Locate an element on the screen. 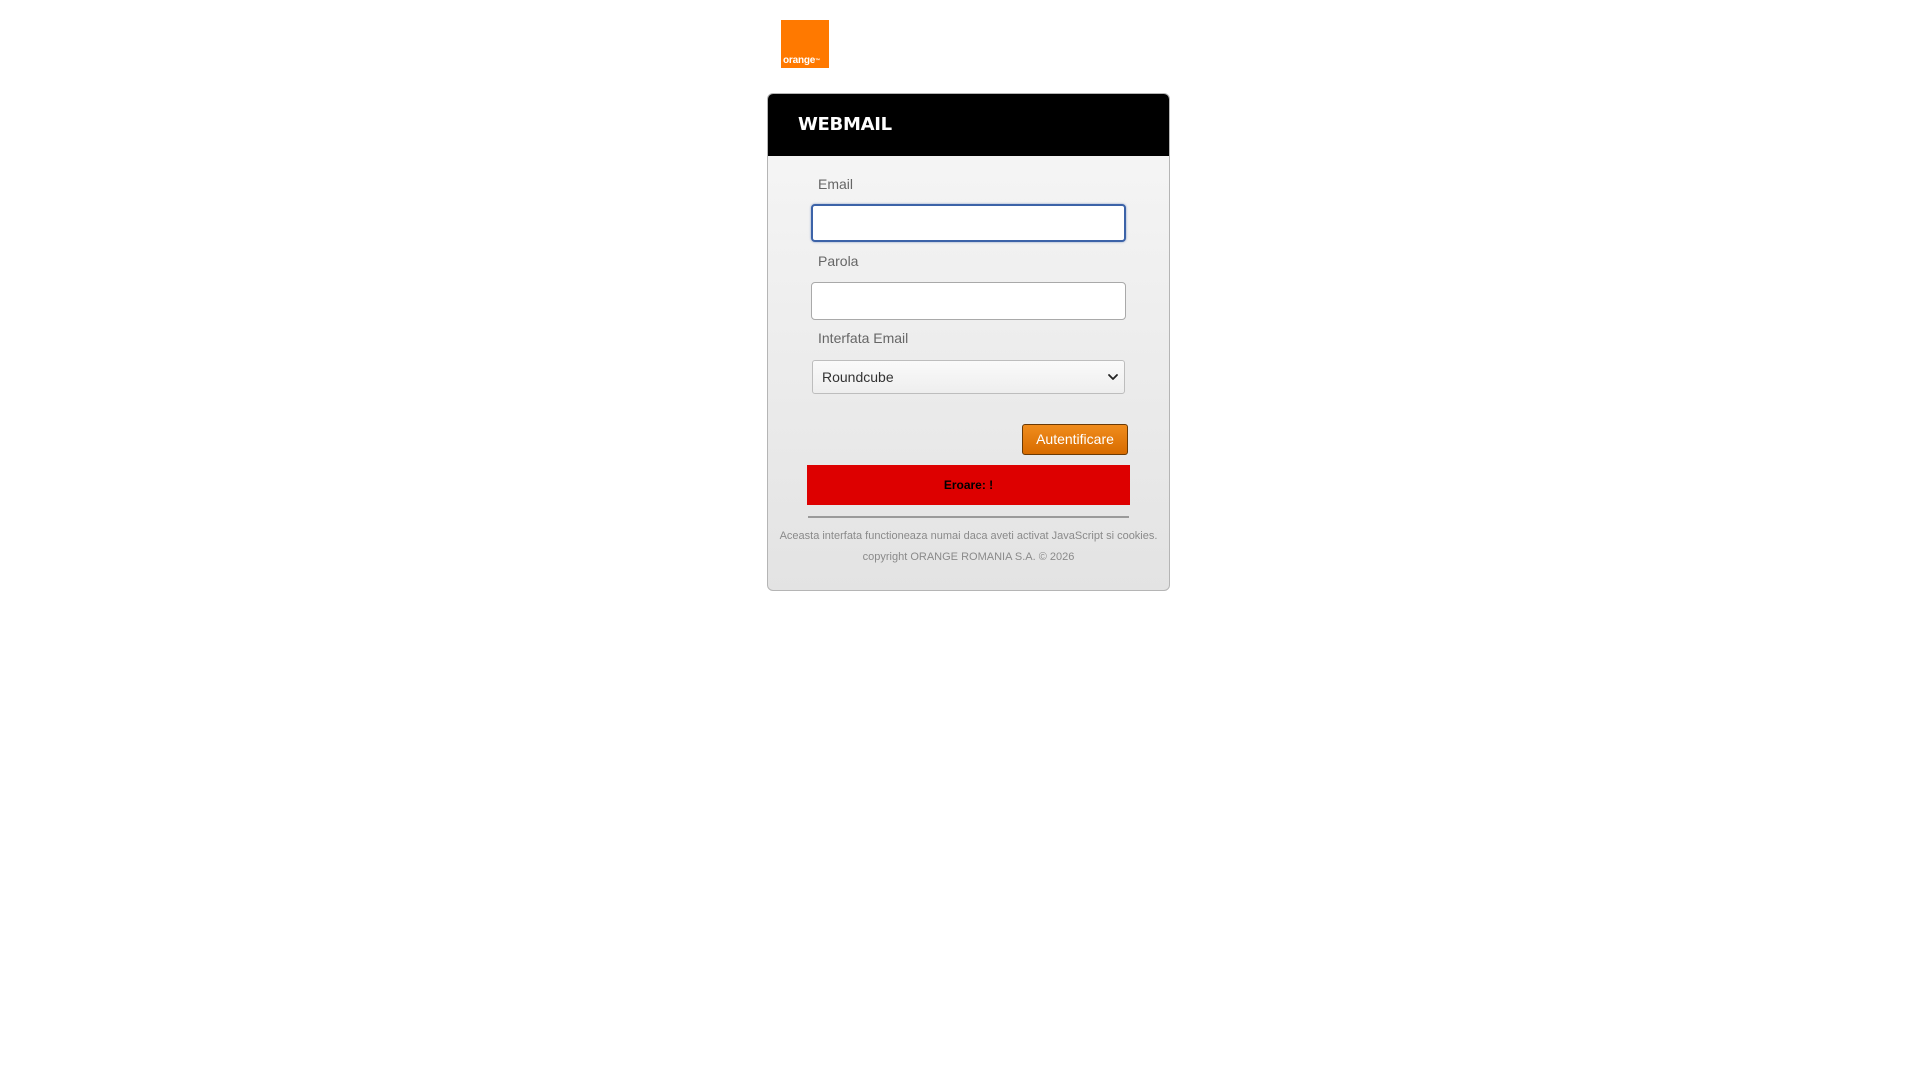  chevron-down-icon is located at coordinates (1113, 377).